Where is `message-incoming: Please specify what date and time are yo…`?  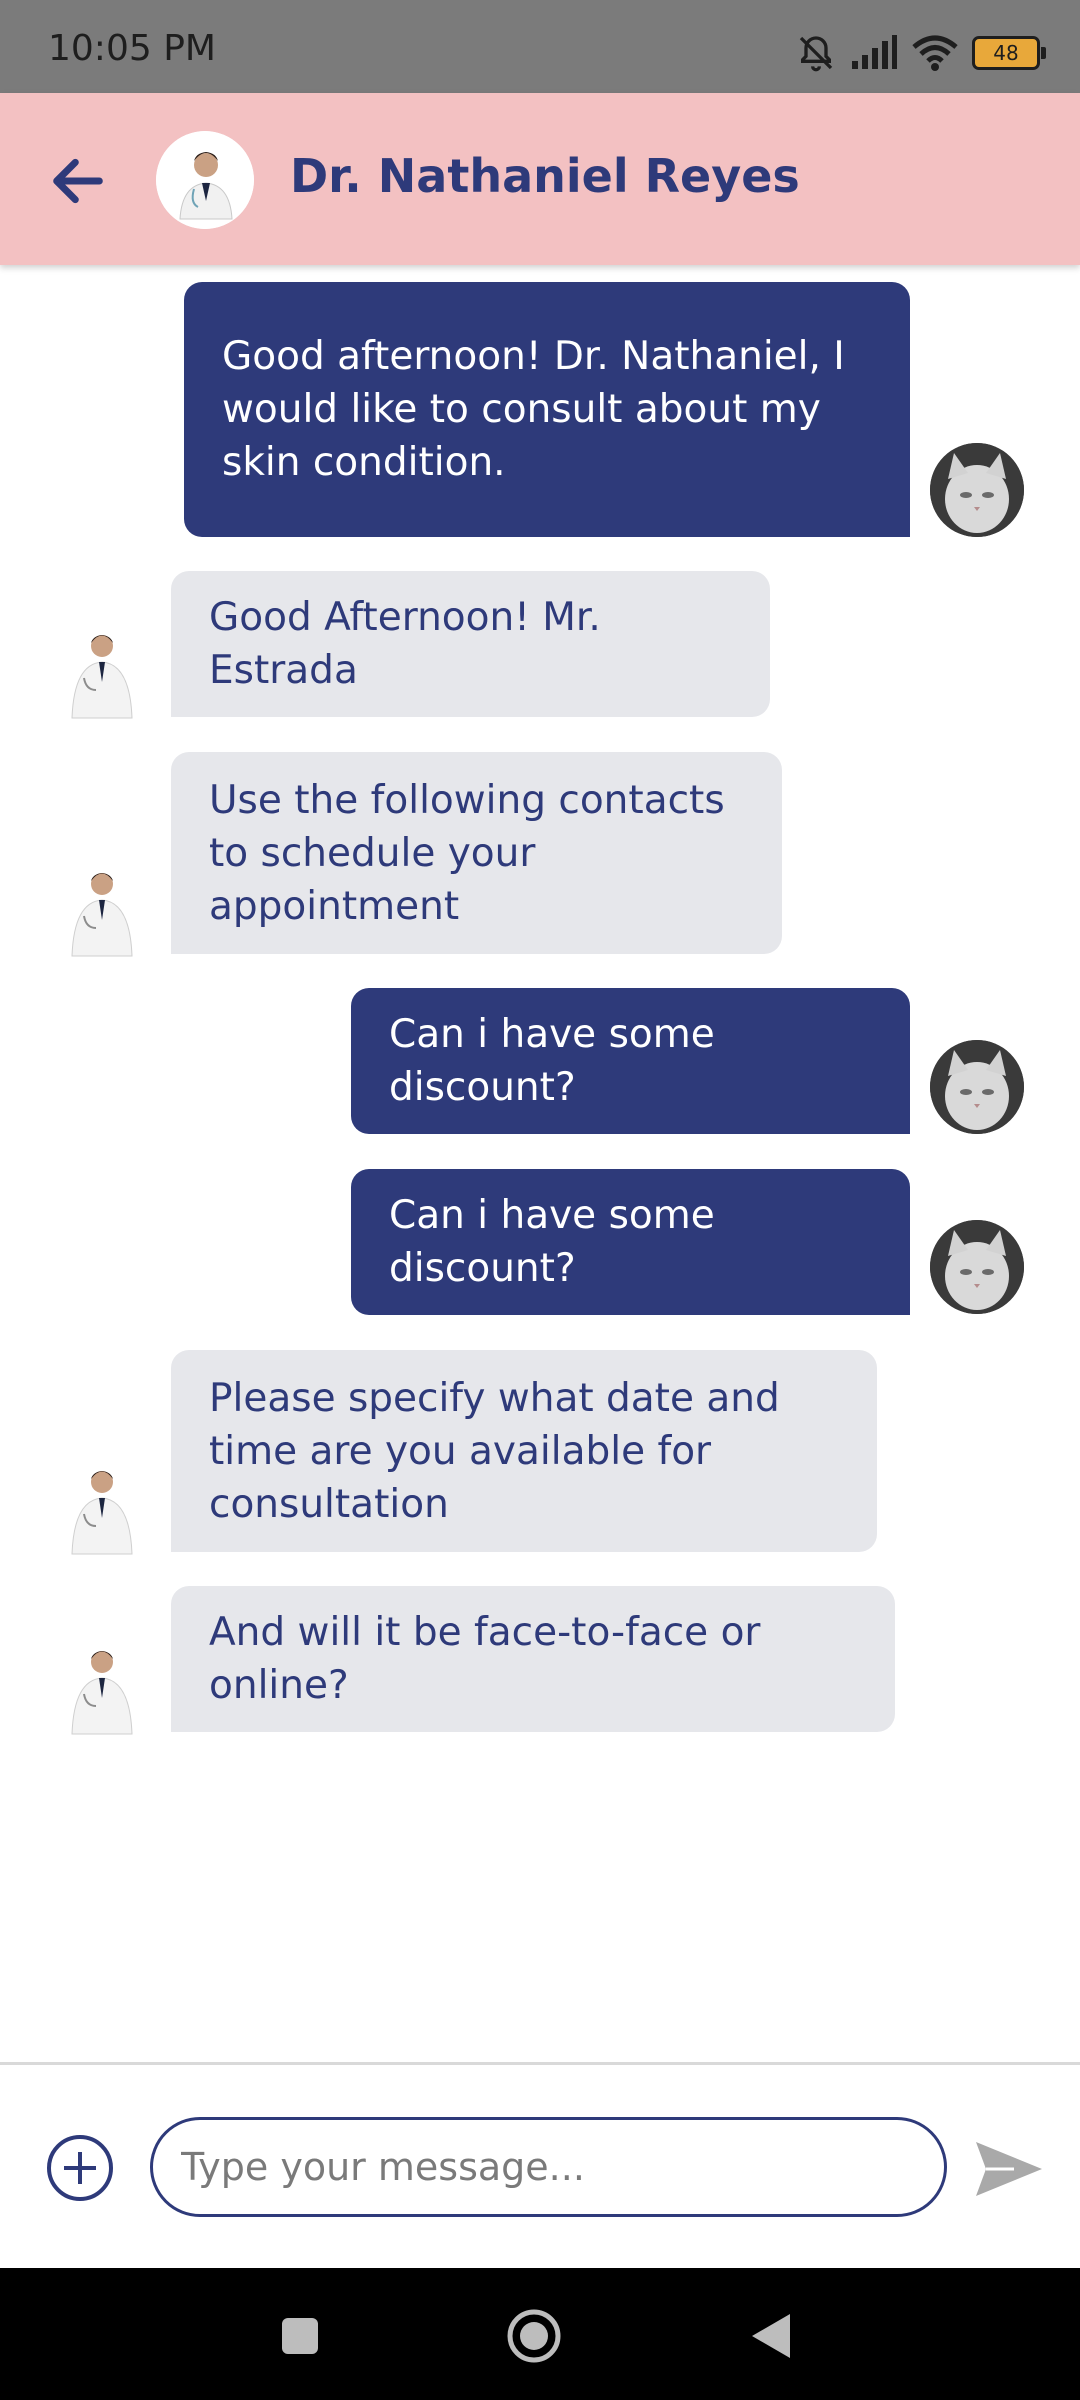 message-incoming: Please specify what date and time are yo… is located at coordinates (524, 1451).